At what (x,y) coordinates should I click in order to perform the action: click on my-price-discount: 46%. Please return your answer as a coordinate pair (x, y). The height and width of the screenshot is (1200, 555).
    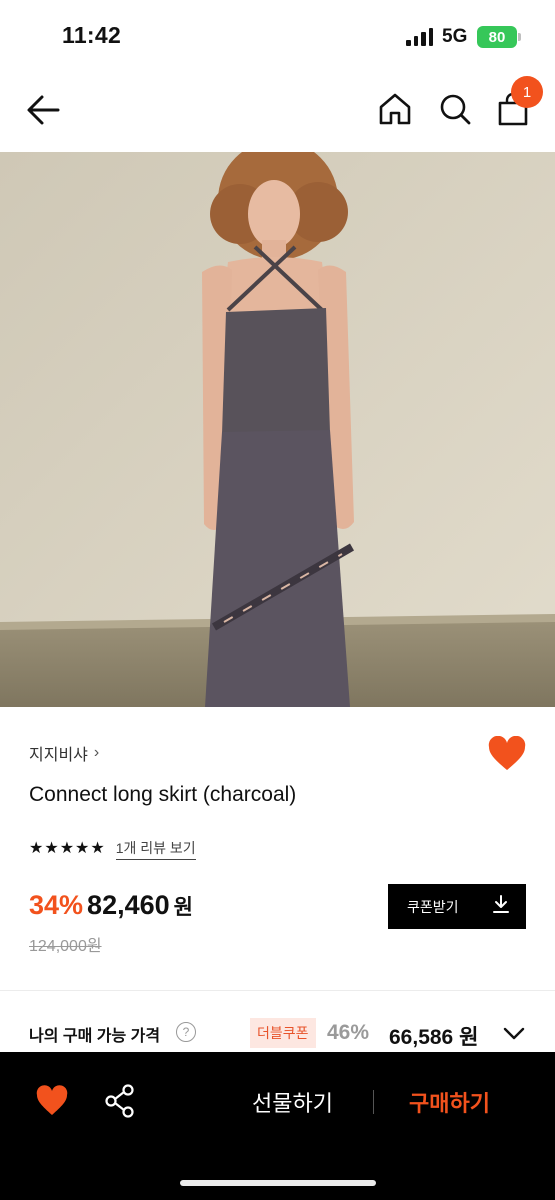
    Looking at the image, I should click on (348, 1032).